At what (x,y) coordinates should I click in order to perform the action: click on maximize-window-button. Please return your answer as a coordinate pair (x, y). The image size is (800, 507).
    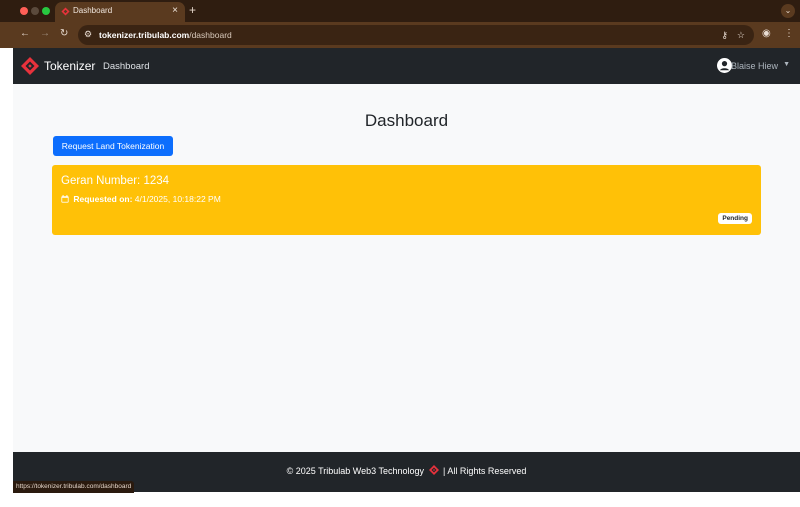
    Looking at the image, I should click on (46, 11).